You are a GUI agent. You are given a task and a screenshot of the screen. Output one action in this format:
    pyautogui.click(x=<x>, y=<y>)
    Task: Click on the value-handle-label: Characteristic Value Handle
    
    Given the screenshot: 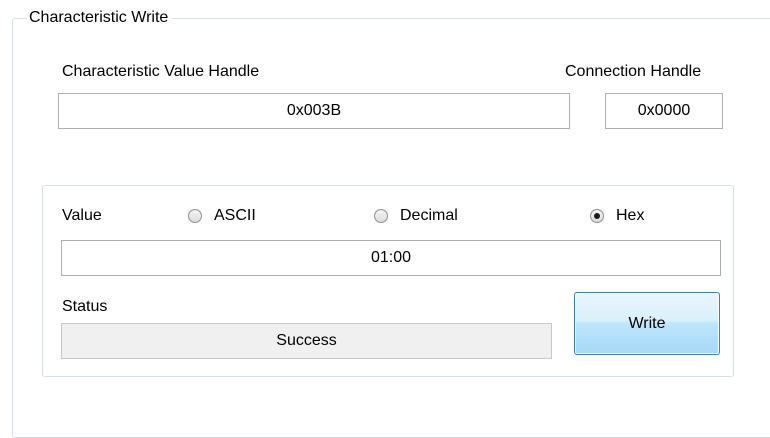 What is the action you would take?
    pyautogui.click(x=161, y=71)
    